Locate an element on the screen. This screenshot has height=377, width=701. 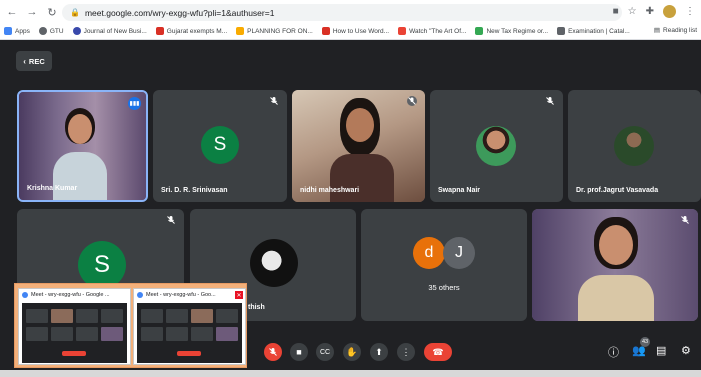
reload-icon: ↻ is located at coordinates (52, 12).